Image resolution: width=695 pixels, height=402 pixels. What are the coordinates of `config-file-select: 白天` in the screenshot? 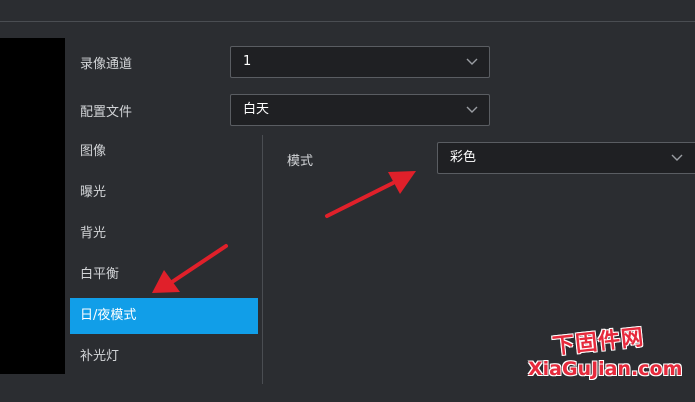 It's located at (360, 110).